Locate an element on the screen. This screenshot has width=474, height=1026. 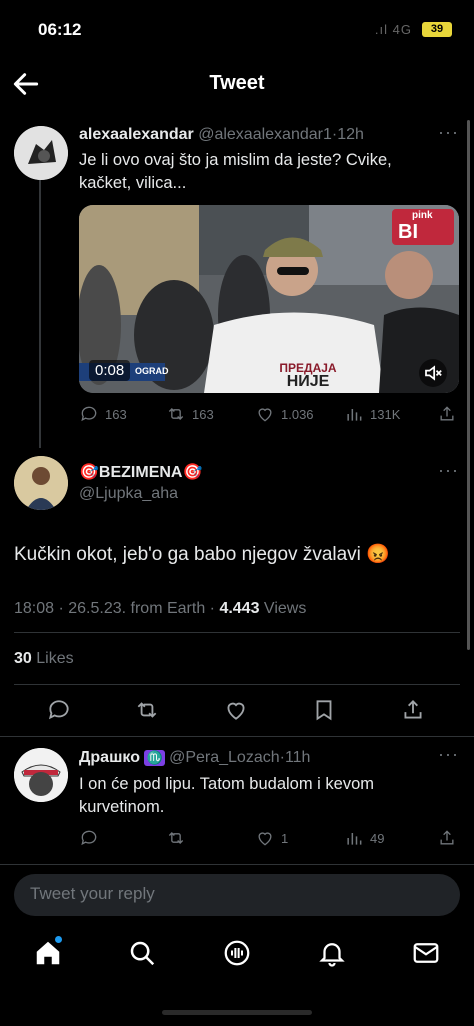
share-button-main is located at coordinates (413, 710).